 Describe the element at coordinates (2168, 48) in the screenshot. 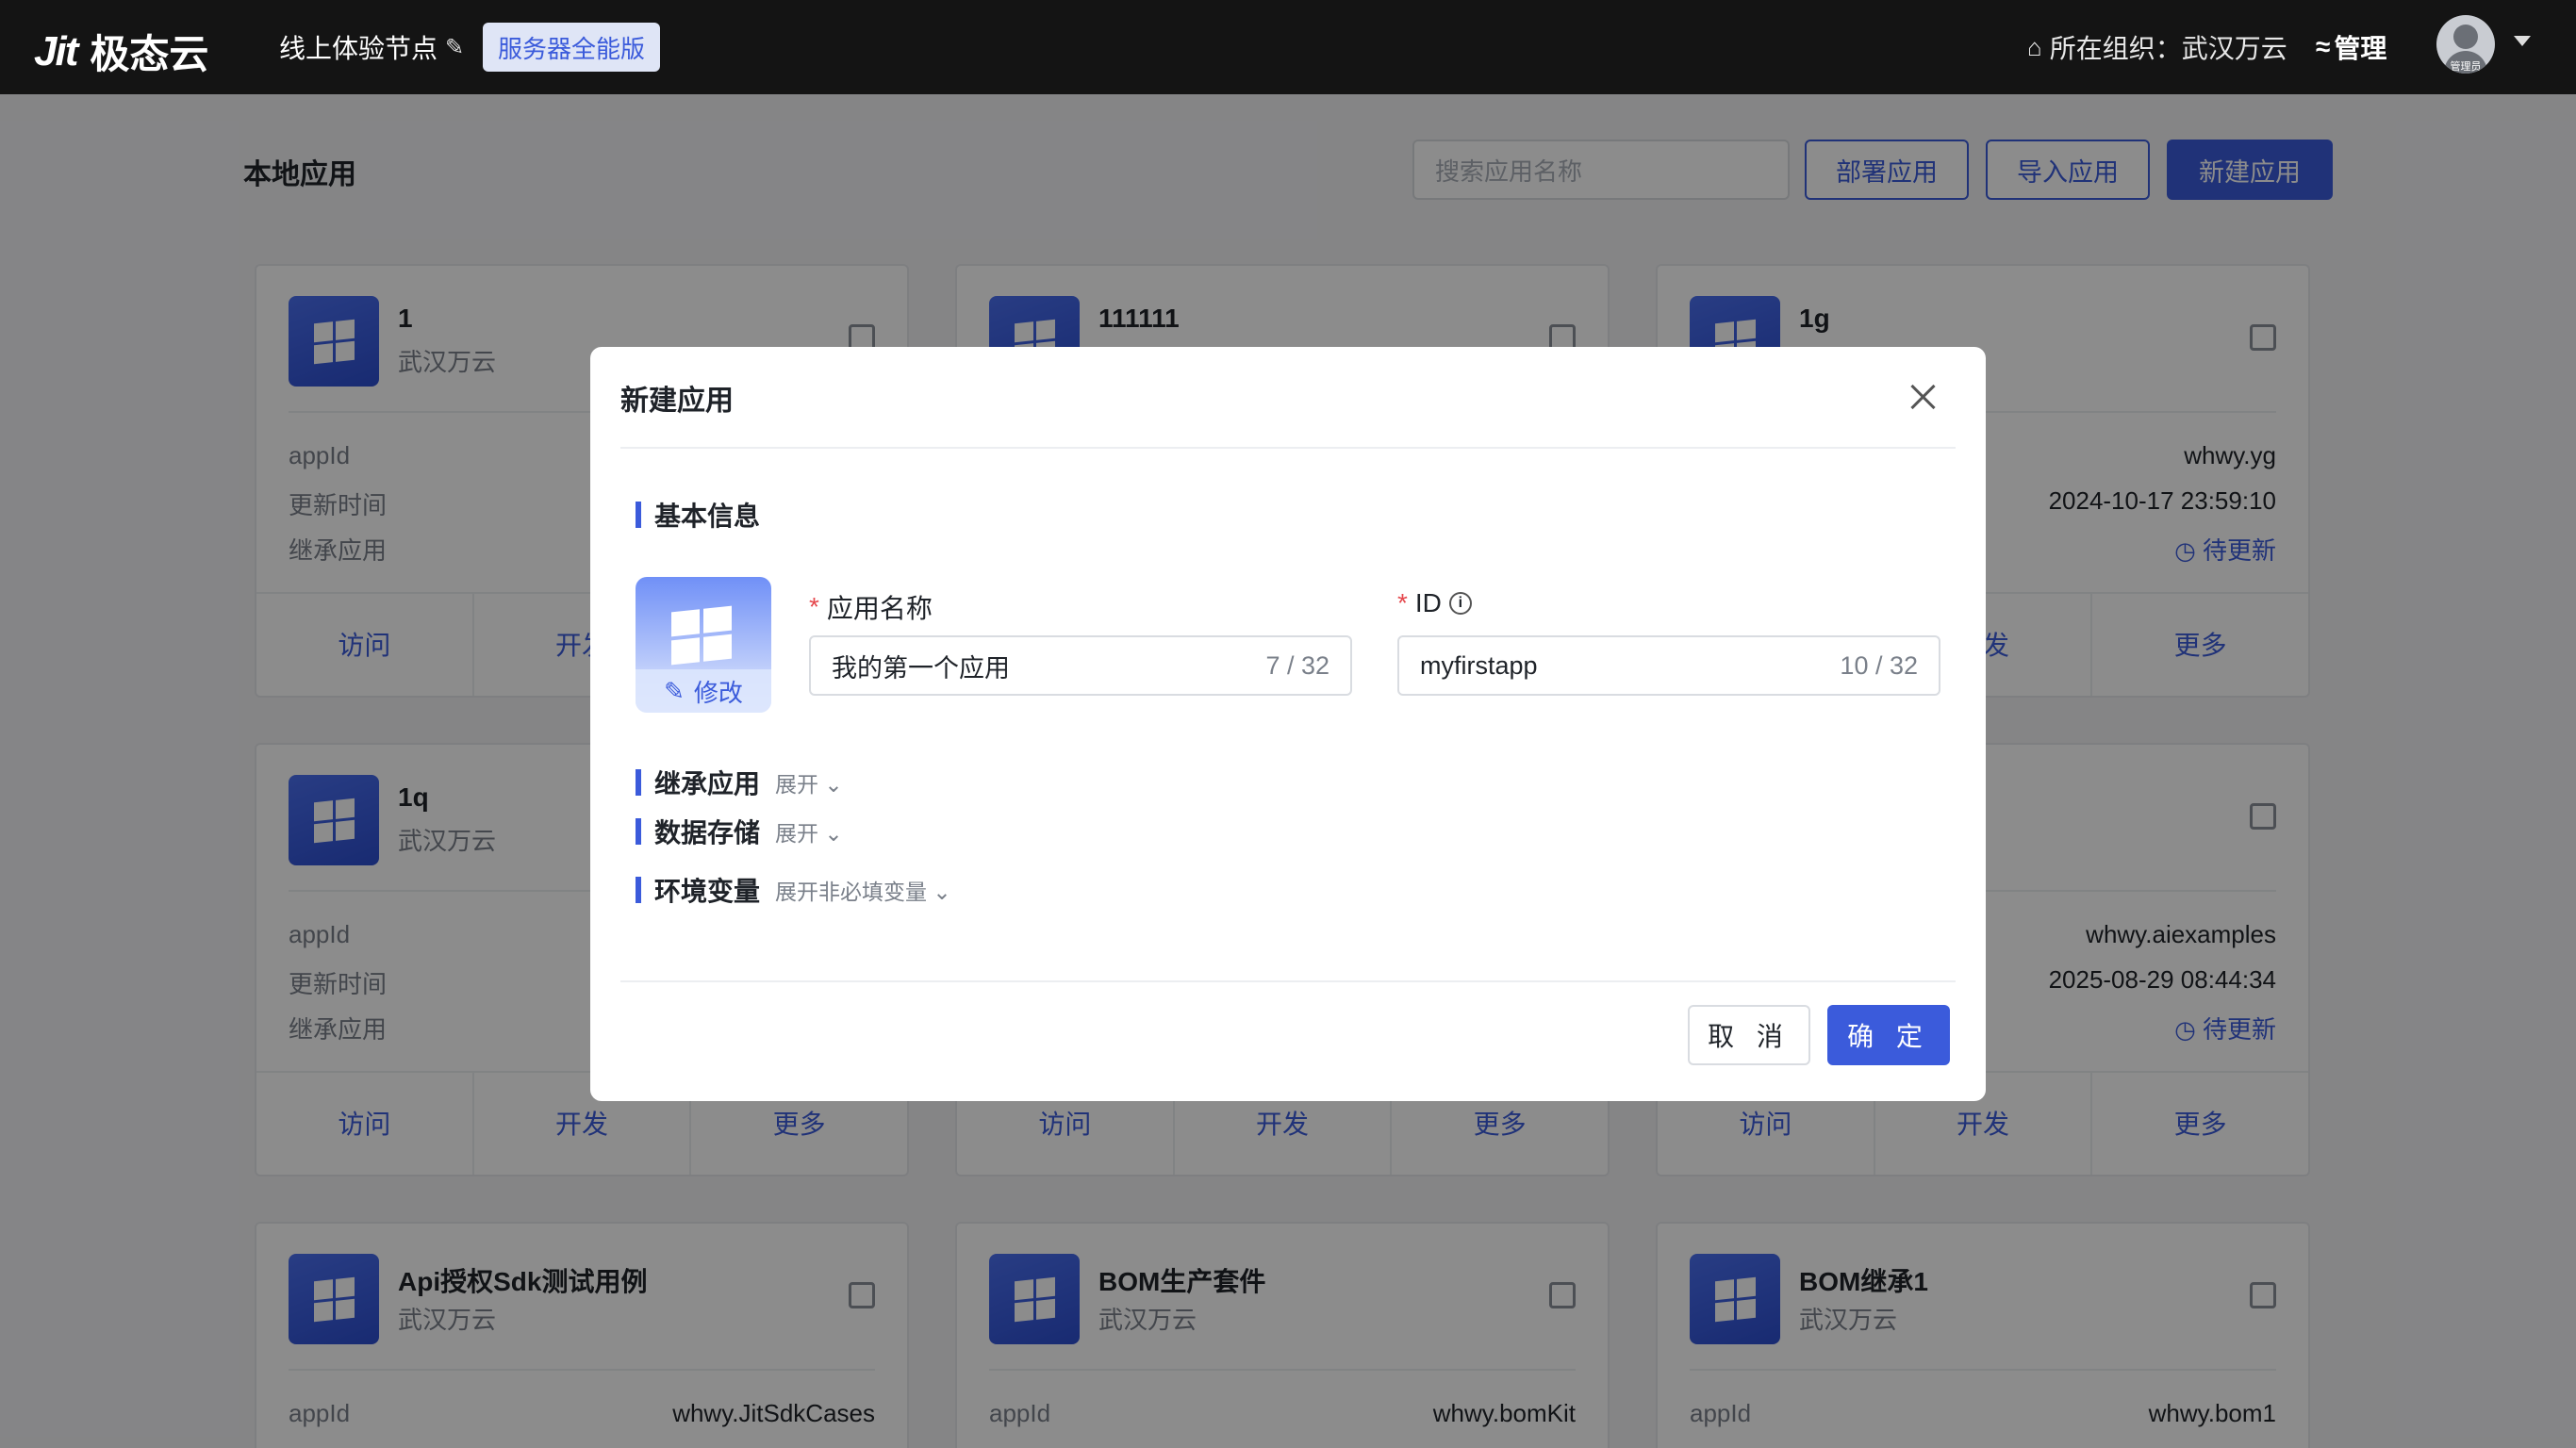

I see `org-label: 所在组织：武汉万云` at that location.